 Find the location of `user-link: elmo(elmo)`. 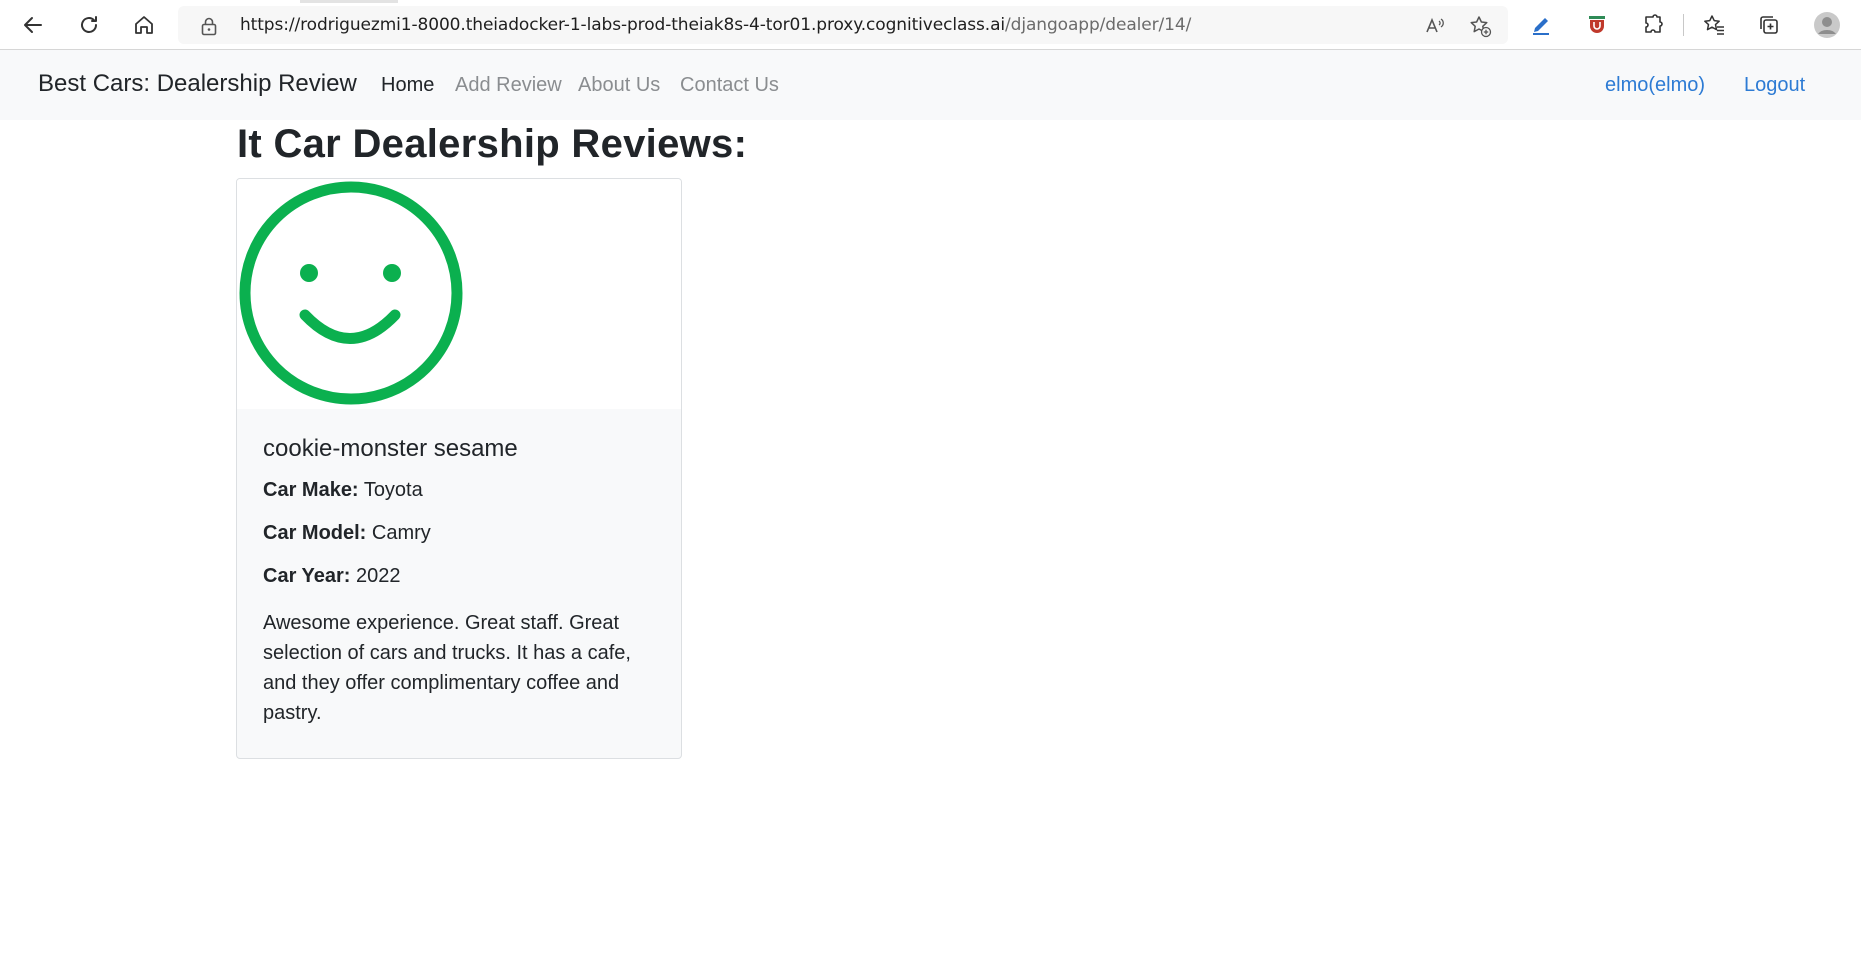

user-link: elmo(elmo) is located at coordinates (1655, 85).